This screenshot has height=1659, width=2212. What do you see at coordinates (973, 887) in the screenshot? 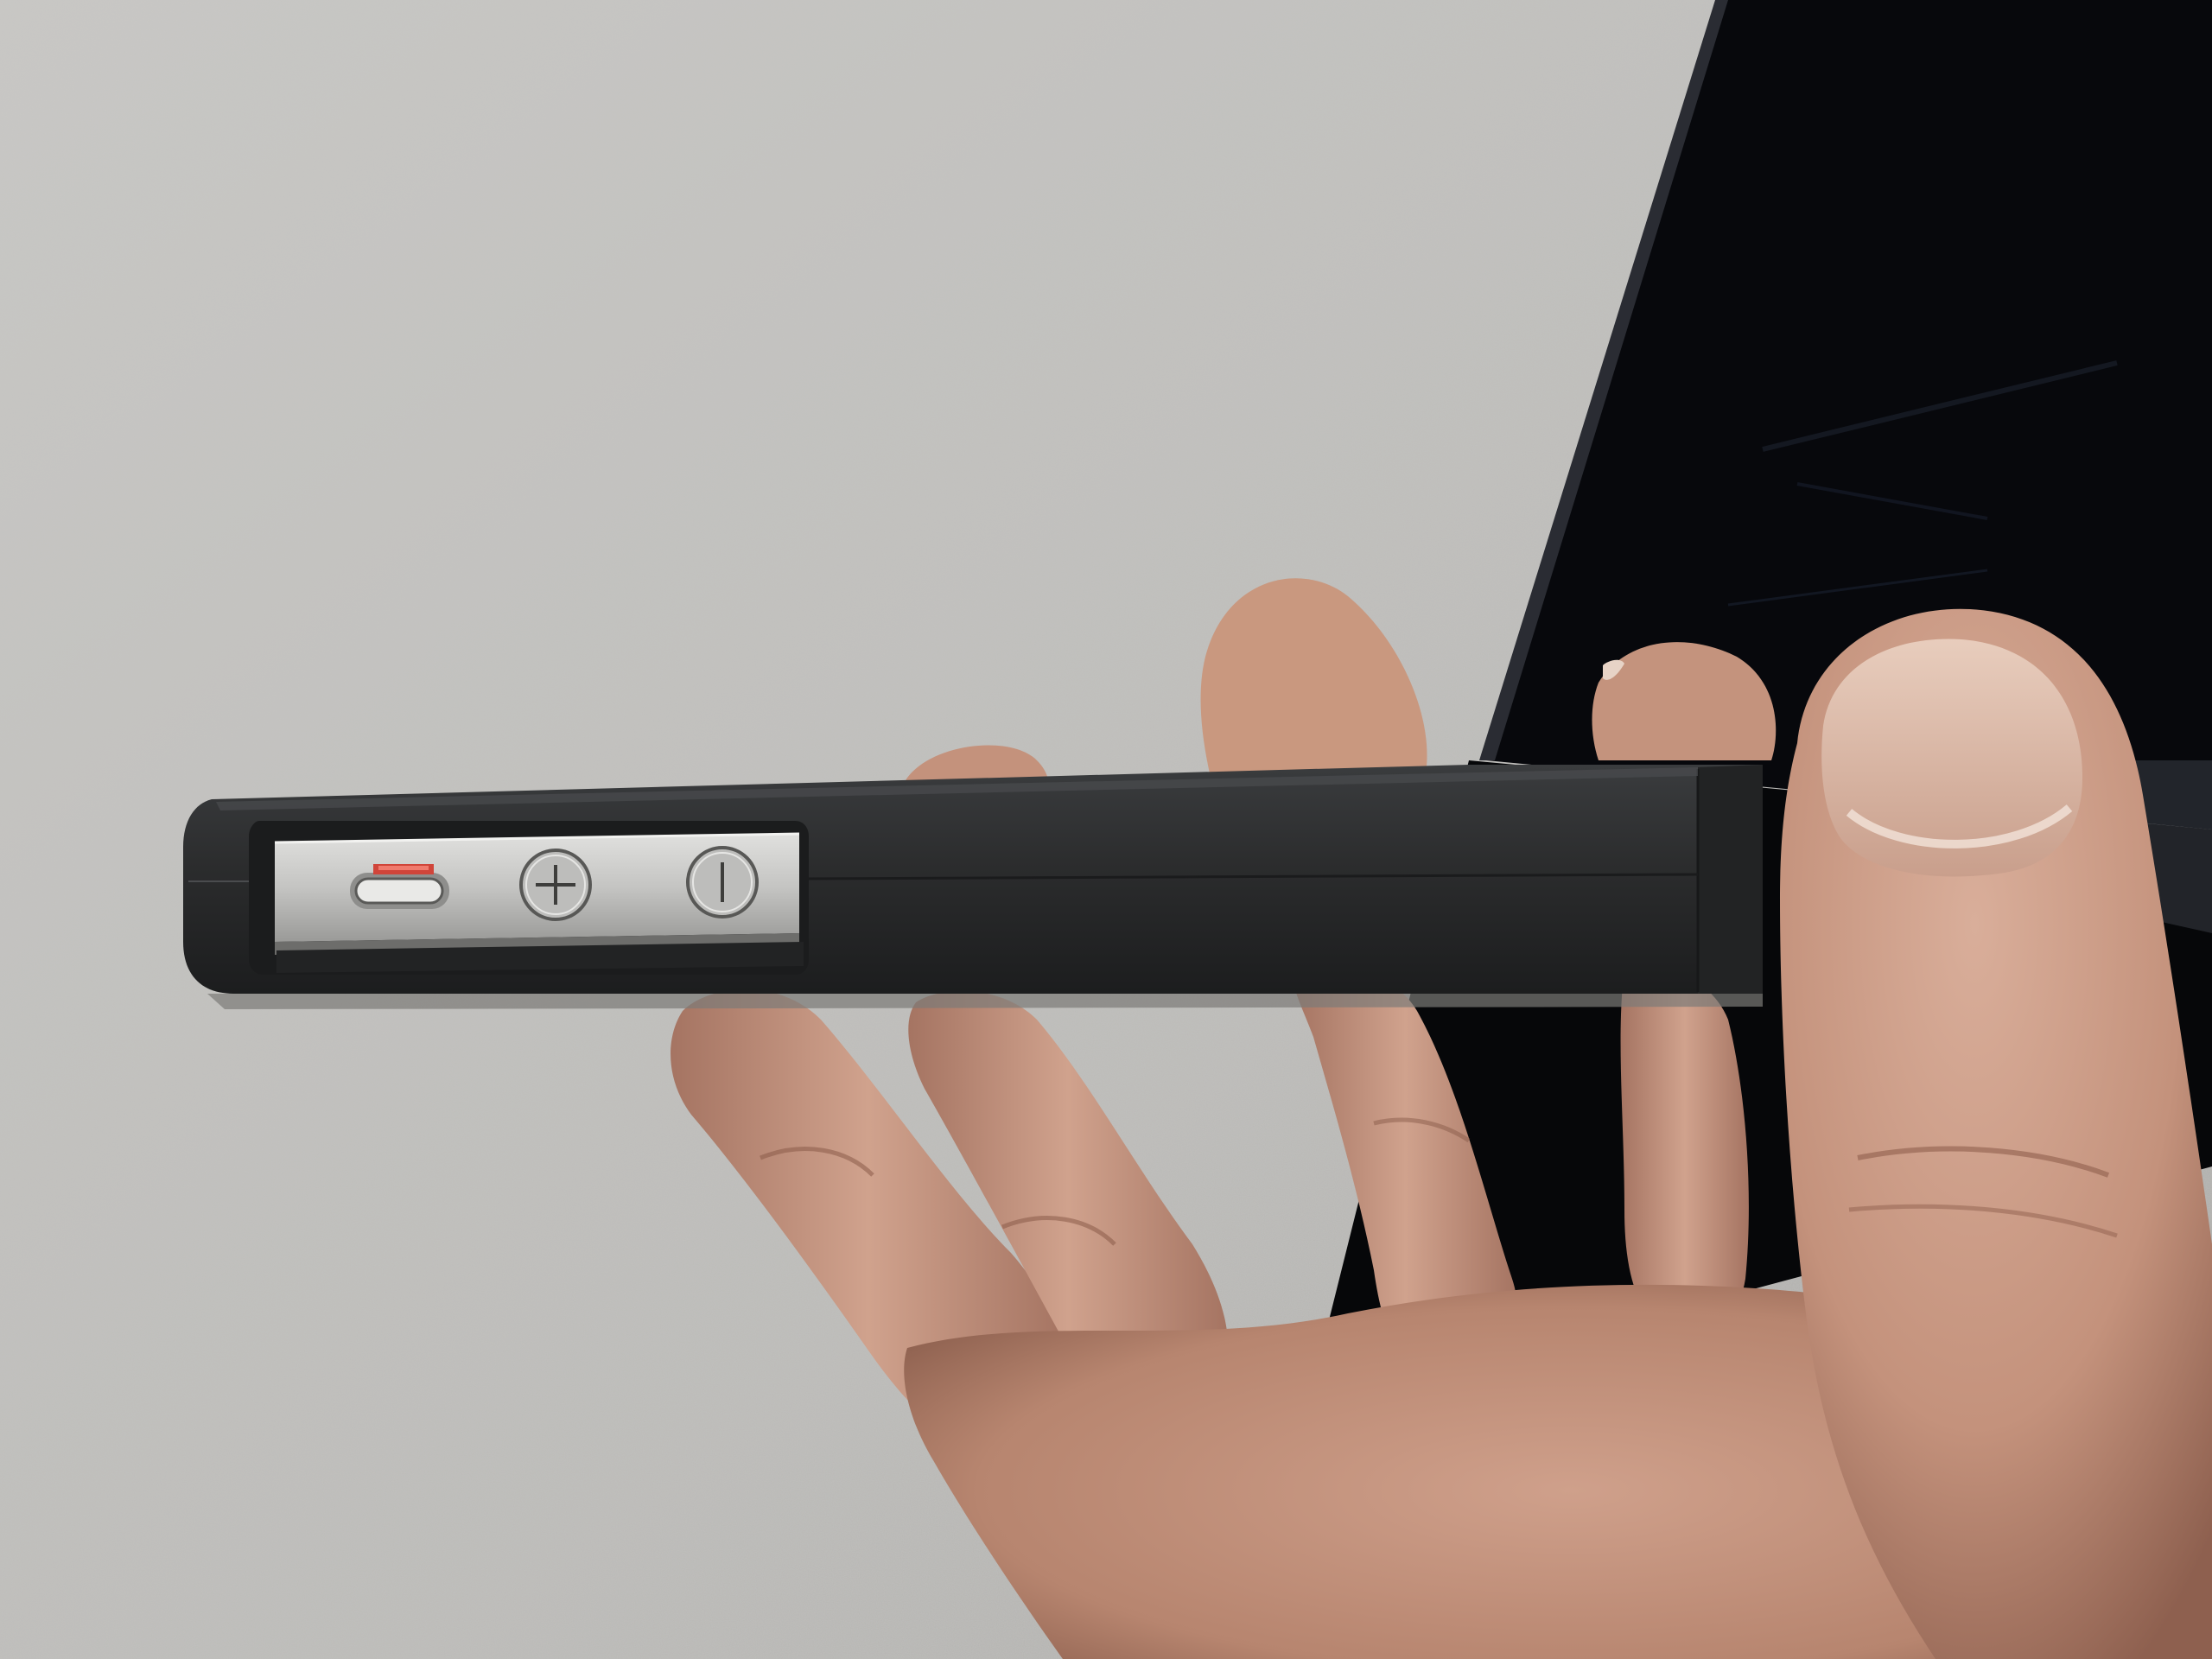
I see `phone` at bounding box center [973, 887].